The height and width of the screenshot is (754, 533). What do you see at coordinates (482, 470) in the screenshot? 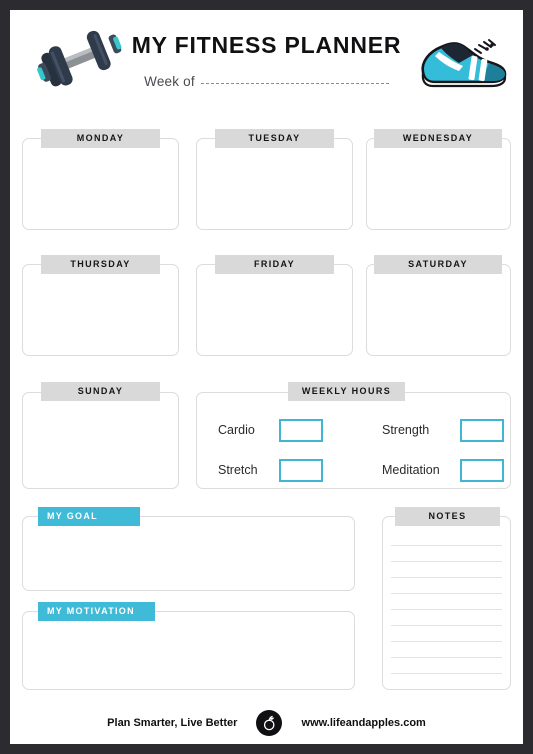
I see `weekly-hours-input-meditation` at bounding box center [482, 470].